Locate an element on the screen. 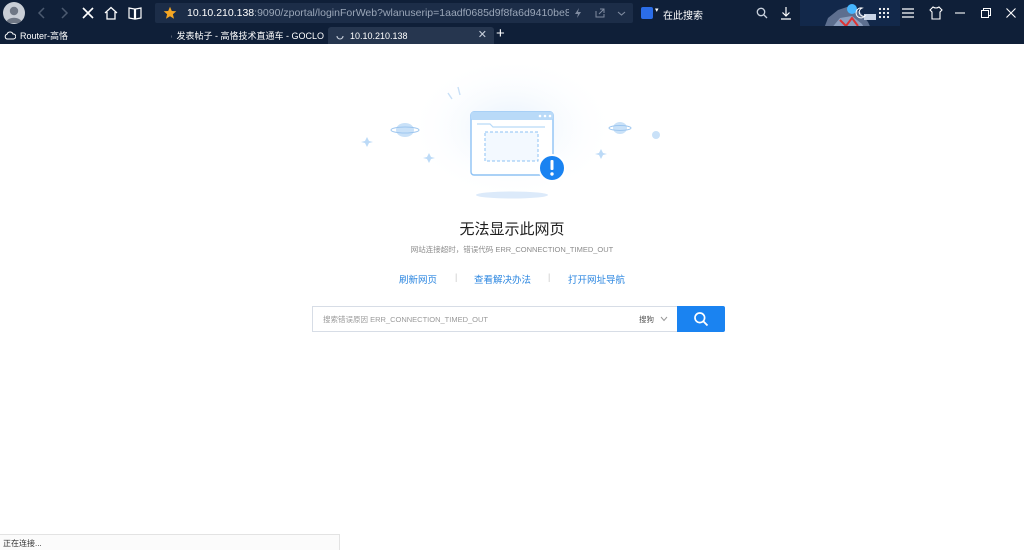 The height and width of the screenshot is (550, 1024). restore-button is located at coordinates (986, 13).